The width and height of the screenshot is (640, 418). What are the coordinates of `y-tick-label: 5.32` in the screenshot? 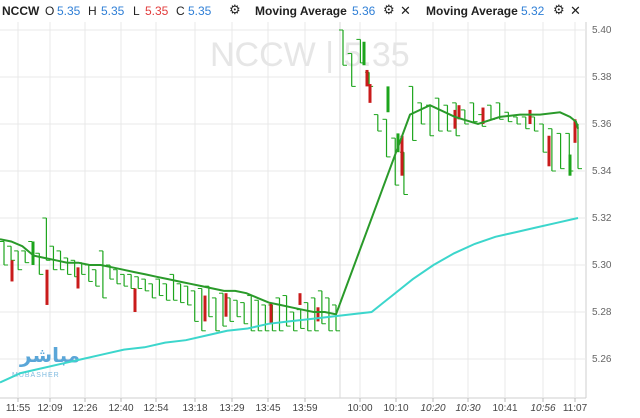 It's located at (602, 218).